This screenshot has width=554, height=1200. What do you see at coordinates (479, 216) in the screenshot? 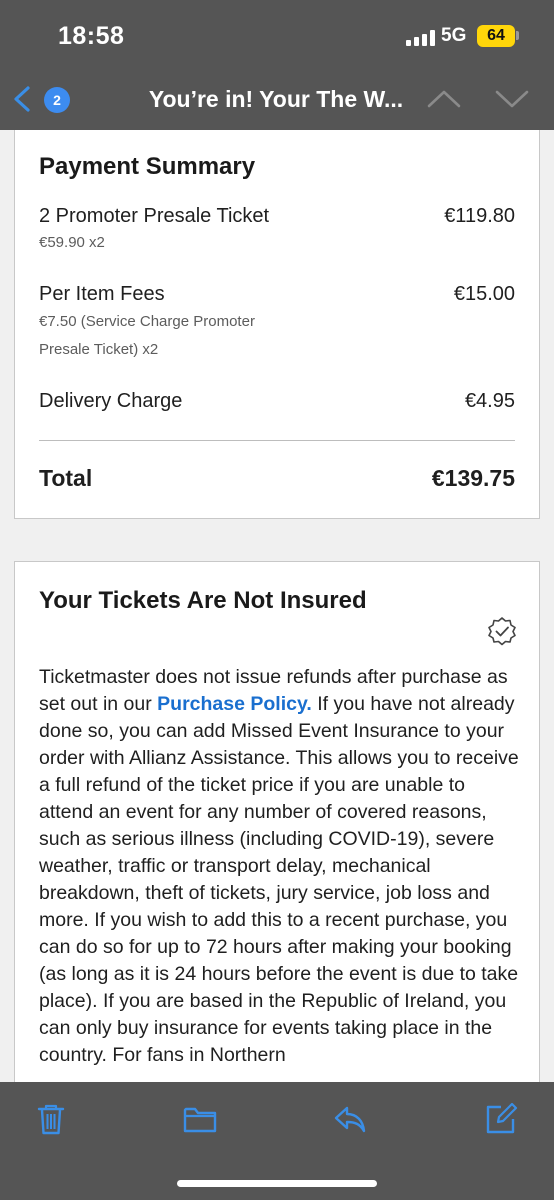
I see `ticket-line-amount: €119.80` at bounding box center [479, 216].